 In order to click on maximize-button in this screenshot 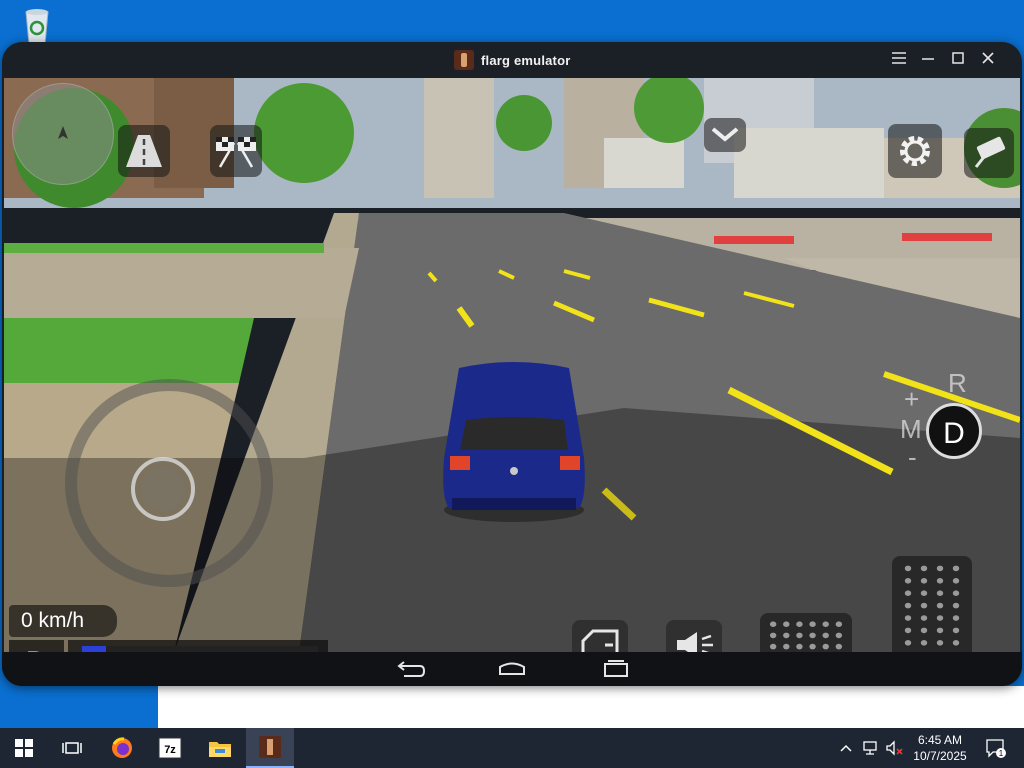, I will do `click(958, 60)`.